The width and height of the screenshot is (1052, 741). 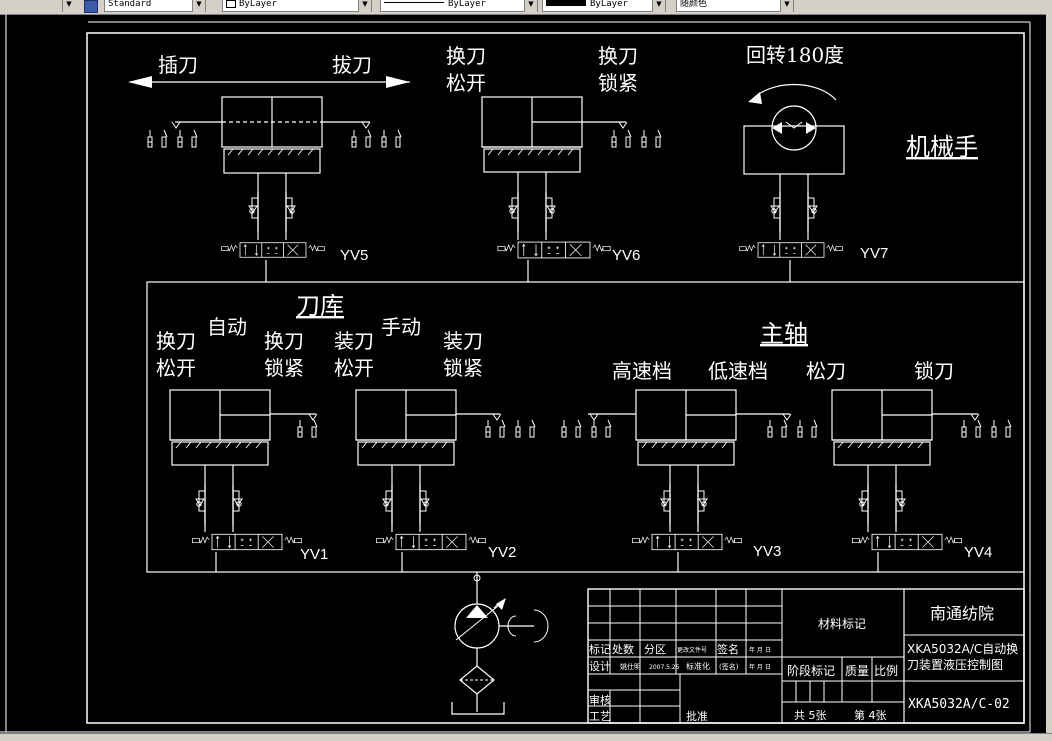 I want to click on tb-stage-mark: 阶段标记, so click(x=811, y=670).